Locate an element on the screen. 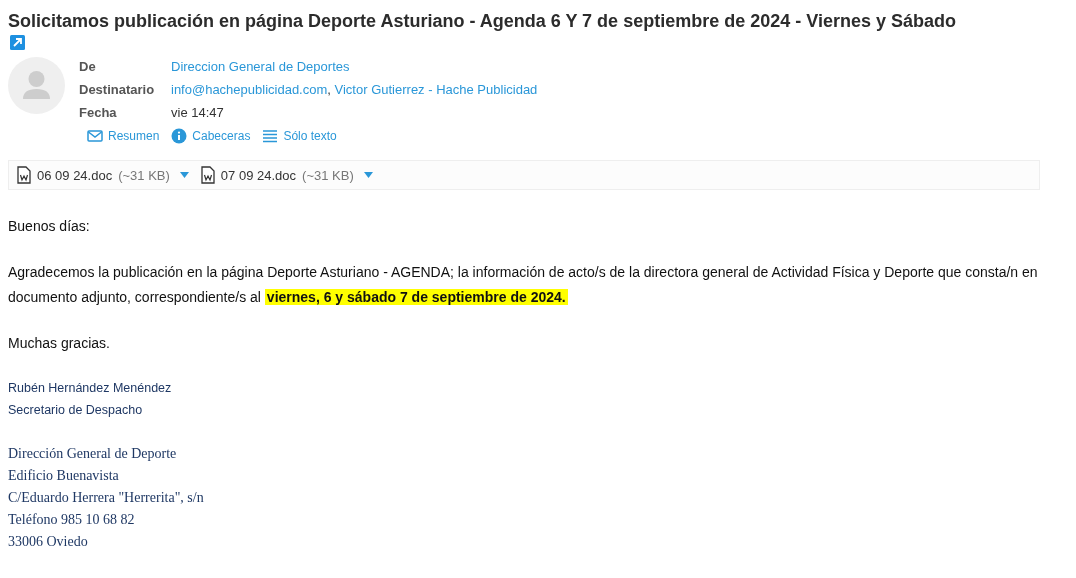  attachment: 06 09 24.doc (~31 KB) is located at coordinates (103, 175).